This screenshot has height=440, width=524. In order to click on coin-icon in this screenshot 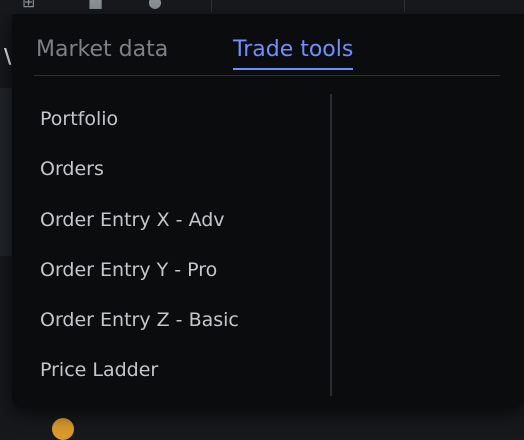, I will do `click(63, 429)`.